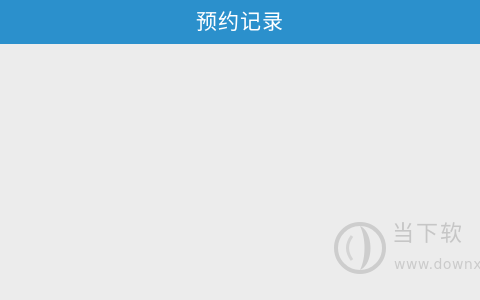 Image resolution: width=480 pixels, height=300 pixels. I want to click on watermark-url: www.downx, so click(437, 265).